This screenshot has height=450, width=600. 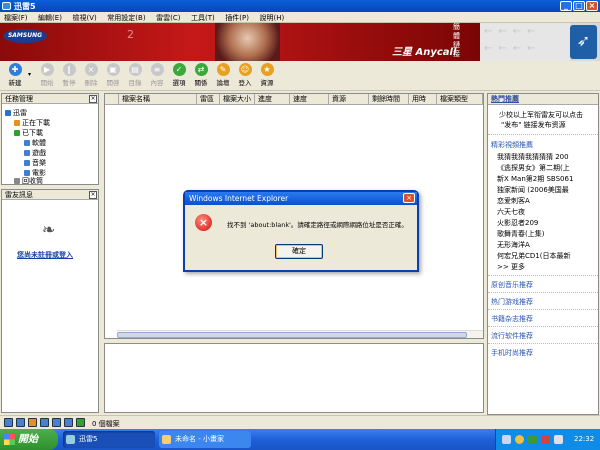 I want to click on column-resources: 資源, so click(x=349, y=99).